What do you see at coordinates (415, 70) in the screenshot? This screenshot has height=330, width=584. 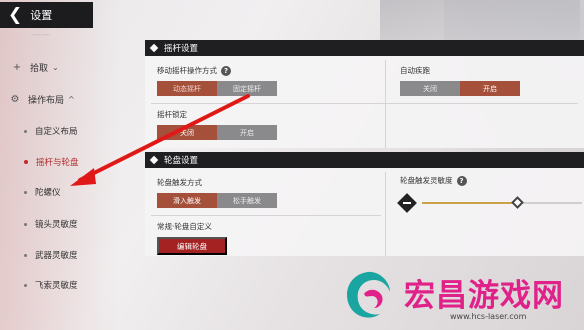 I see `setting-label: 自动疾跑` at bounding box center [415, 70].